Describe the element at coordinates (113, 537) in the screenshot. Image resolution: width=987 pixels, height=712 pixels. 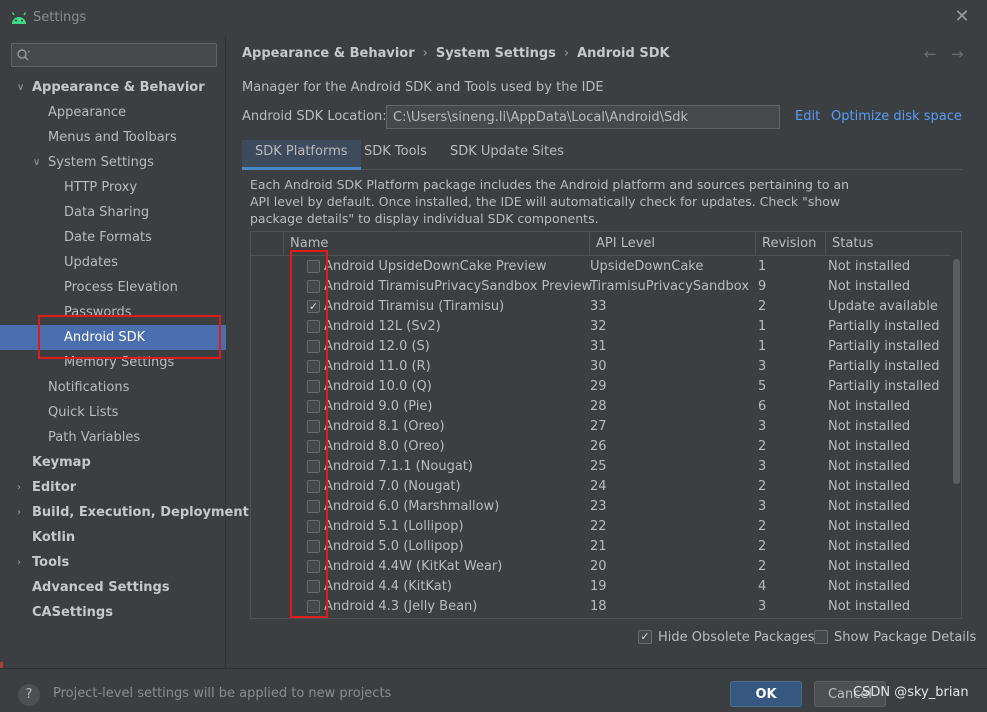
I see `sidebar-item: Kotlin` at that location.